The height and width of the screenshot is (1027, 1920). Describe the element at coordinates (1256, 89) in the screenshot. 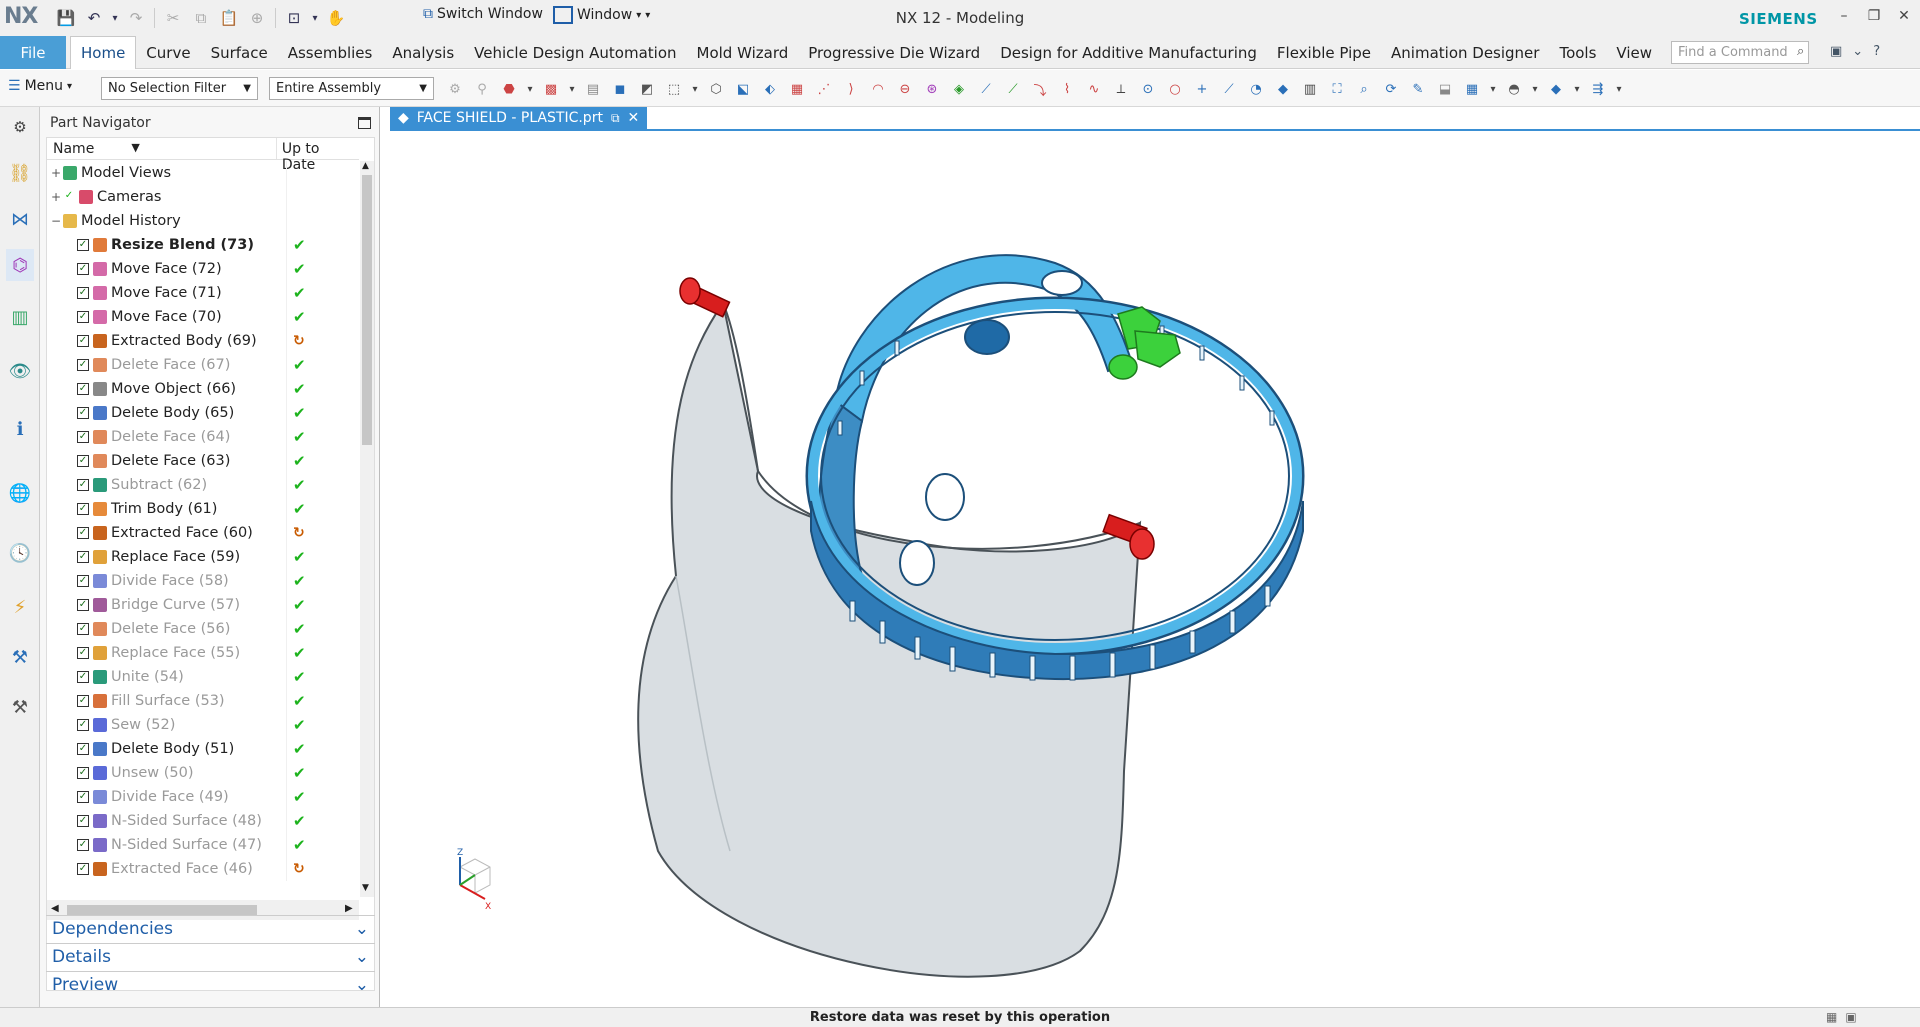

I see `point-on-face-icon: ◔` at that location.